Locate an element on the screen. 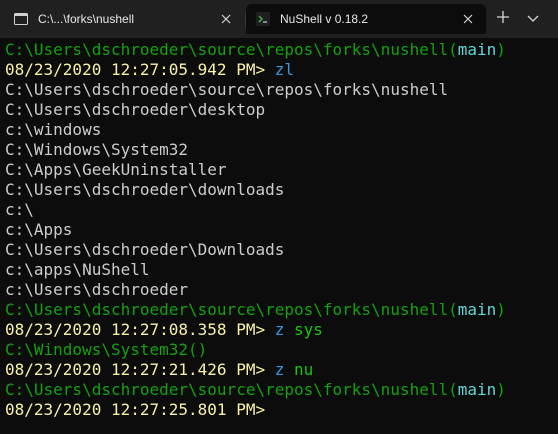  output-text: c:\windows is located at coordinates (53, 129).